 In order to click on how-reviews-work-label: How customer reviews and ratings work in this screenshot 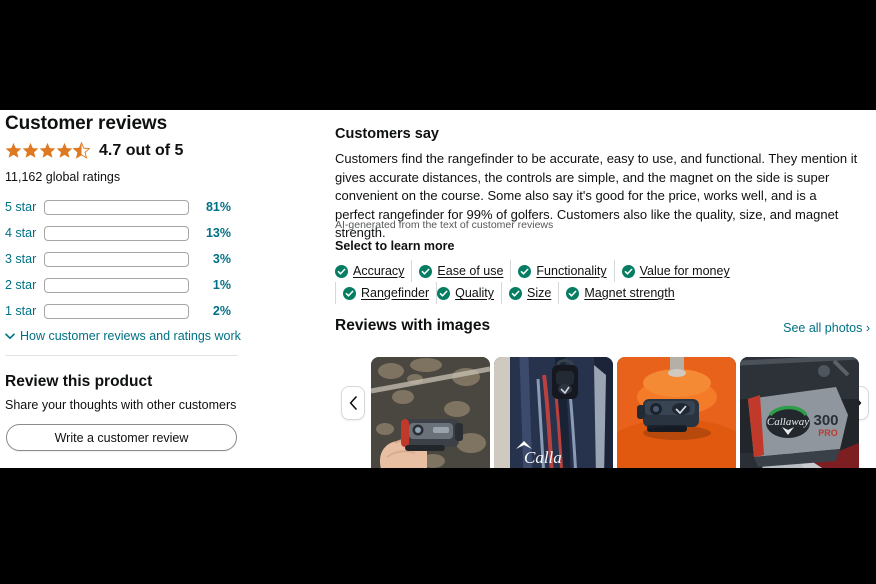, I will do `click(130, 336)`.